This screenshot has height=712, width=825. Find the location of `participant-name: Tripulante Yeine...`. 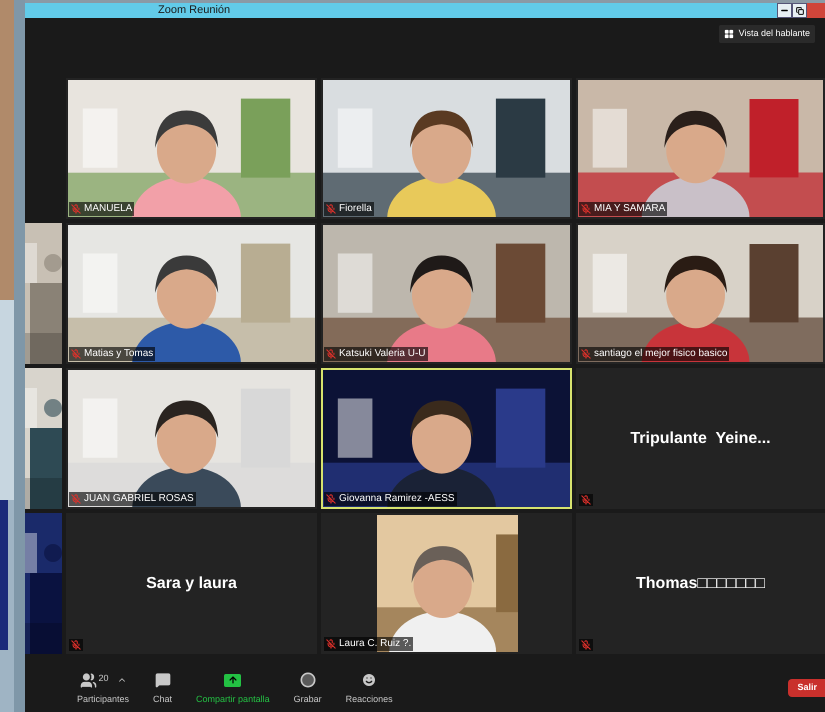

participant-name: Tripulante Yeine... is located at coordinates (700, 438).